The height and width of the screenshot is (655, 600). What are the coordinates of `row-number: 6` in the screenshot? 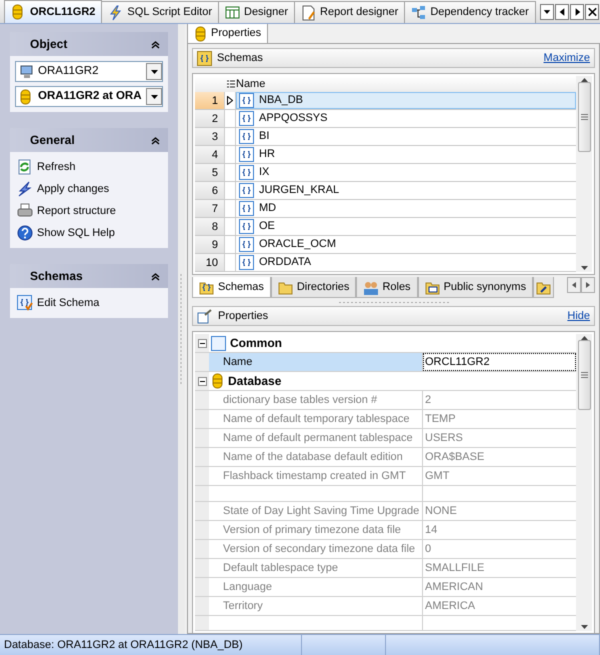 It's located at (210, 190).